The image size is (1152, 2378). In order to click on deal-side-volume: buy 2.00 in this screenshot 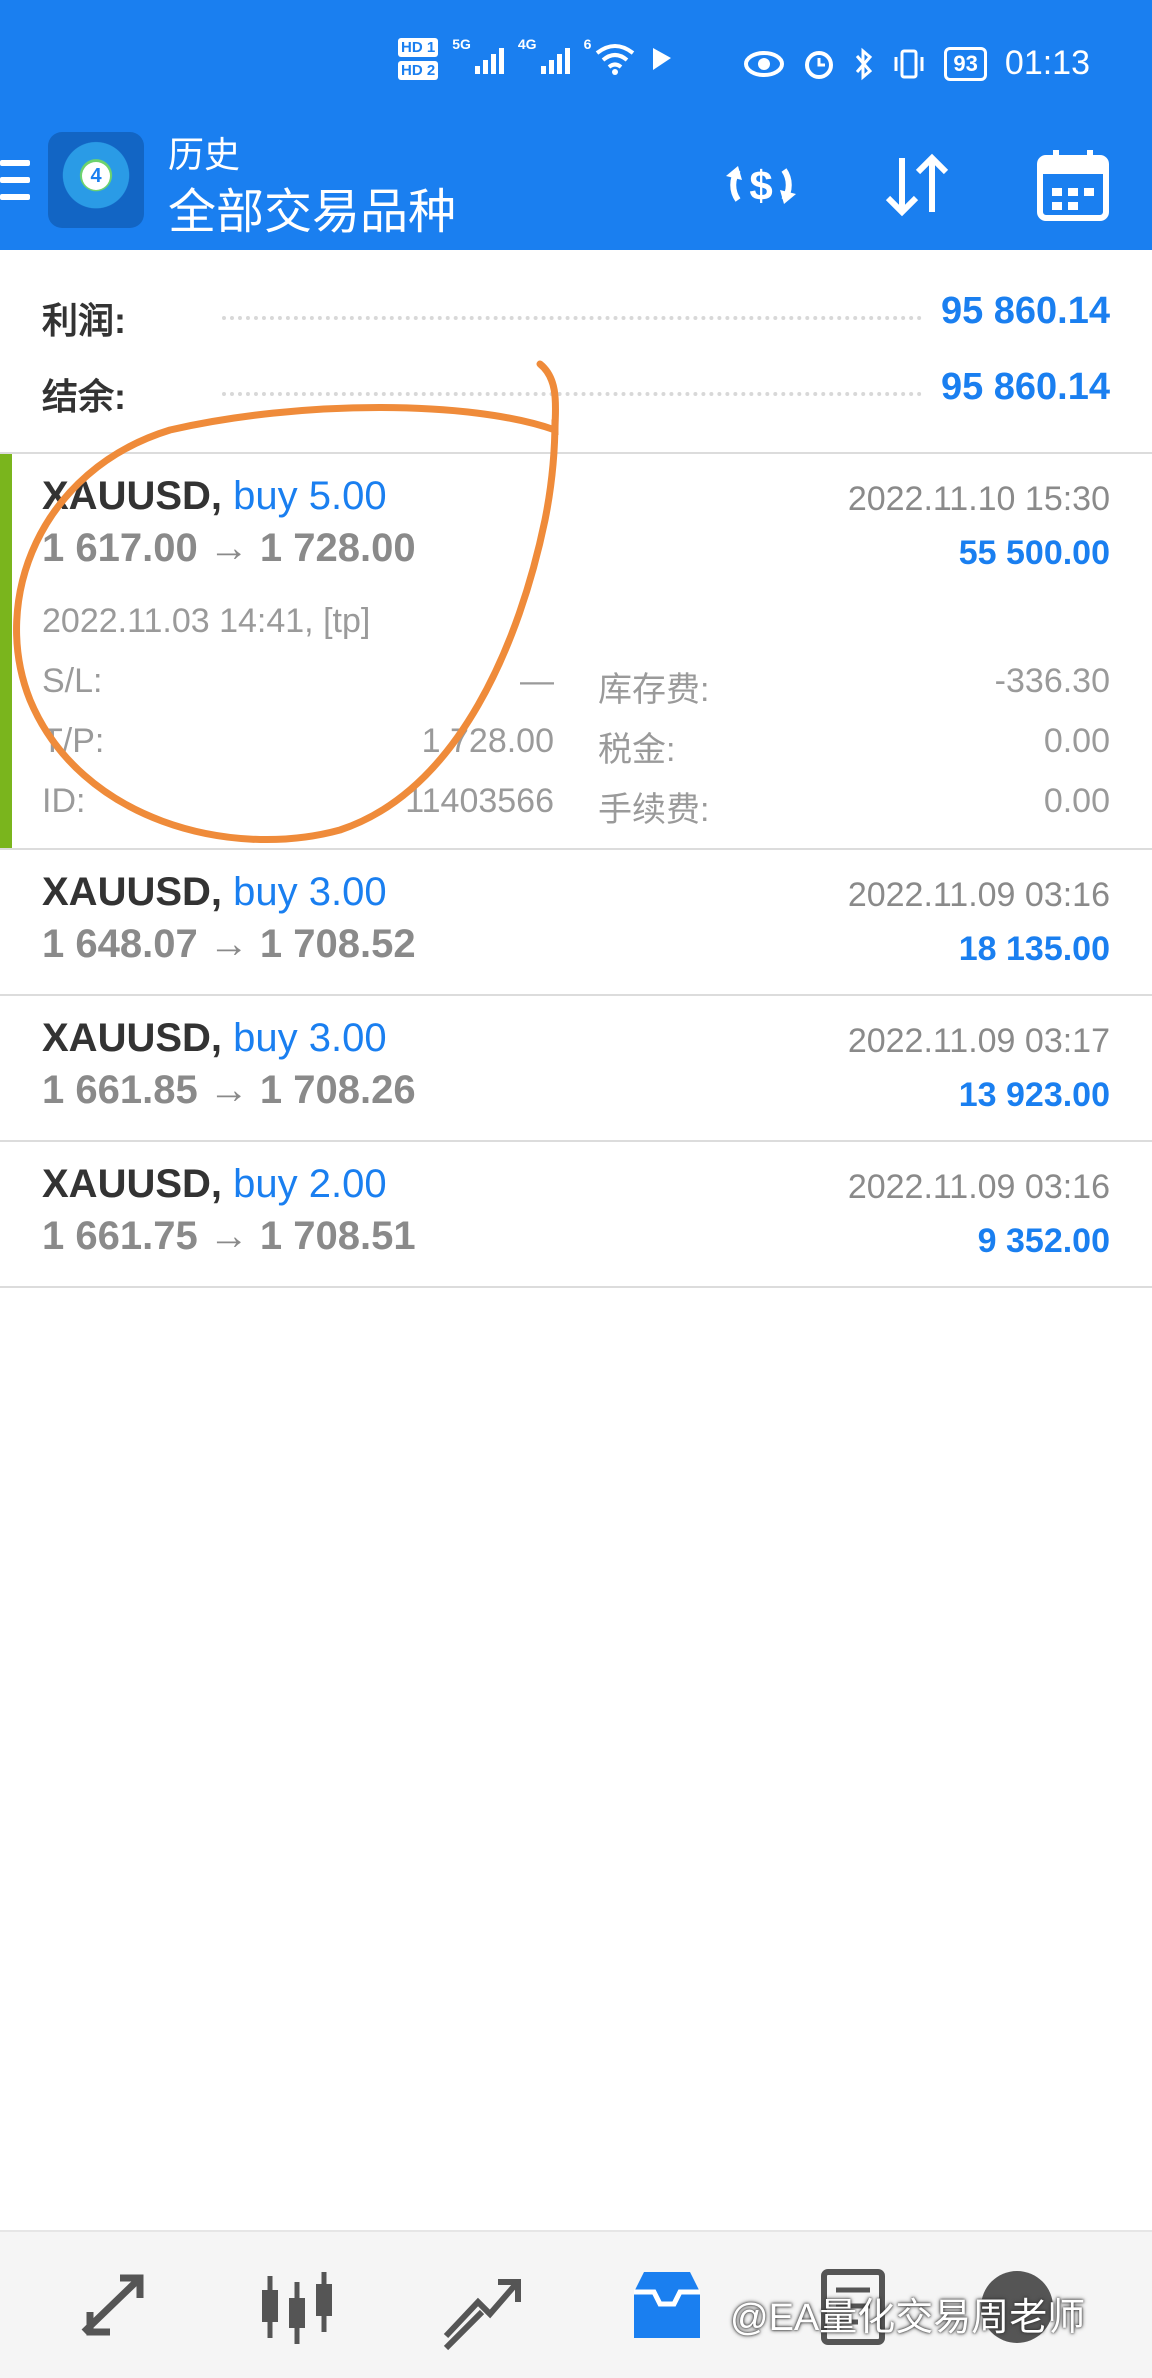, I will do `click(310, 1184)`.